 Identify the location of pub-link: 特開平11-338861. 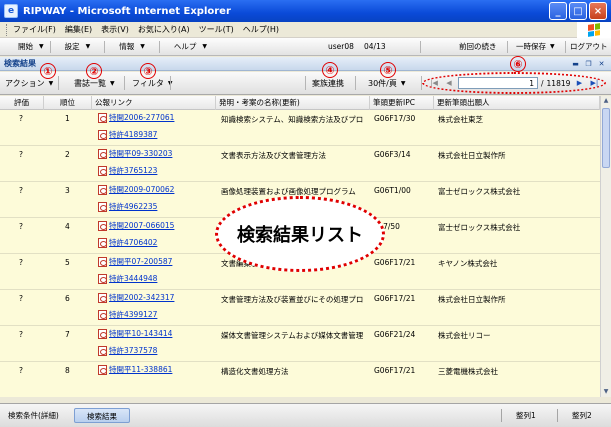
(135, 369).